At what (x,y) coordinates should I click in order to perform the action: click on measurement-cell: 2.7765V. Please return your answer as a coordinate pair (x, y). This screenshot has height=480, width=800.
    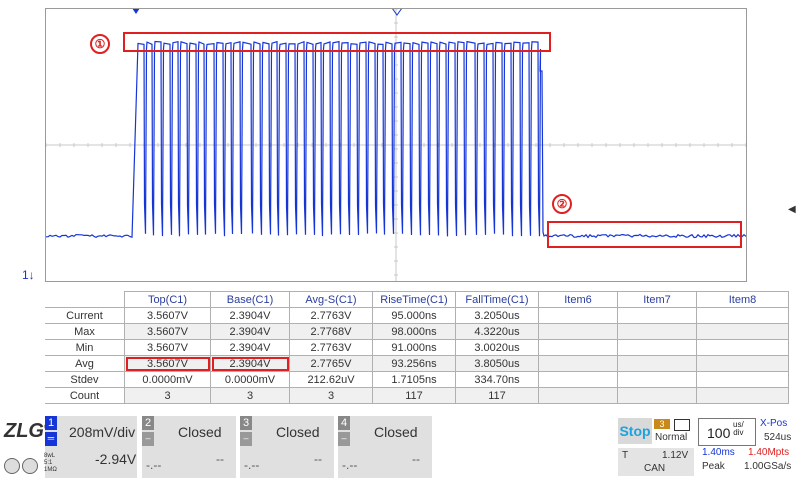
    Looking at the image, I should click on (331, 364).